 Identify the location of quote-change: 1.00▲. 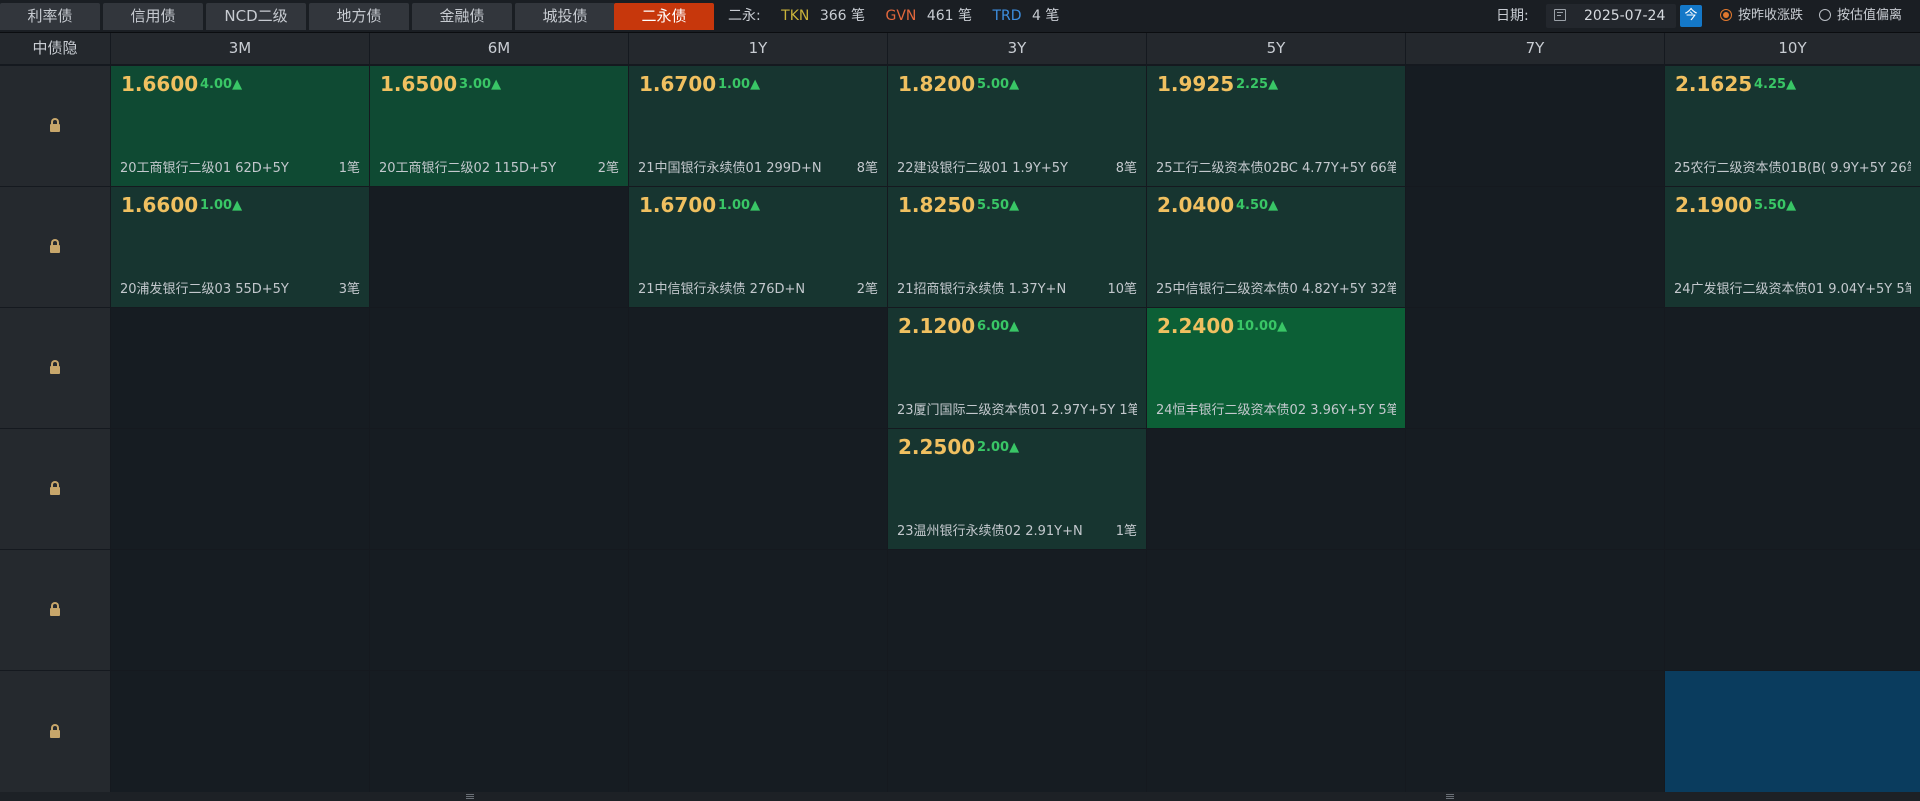
(739, 84).